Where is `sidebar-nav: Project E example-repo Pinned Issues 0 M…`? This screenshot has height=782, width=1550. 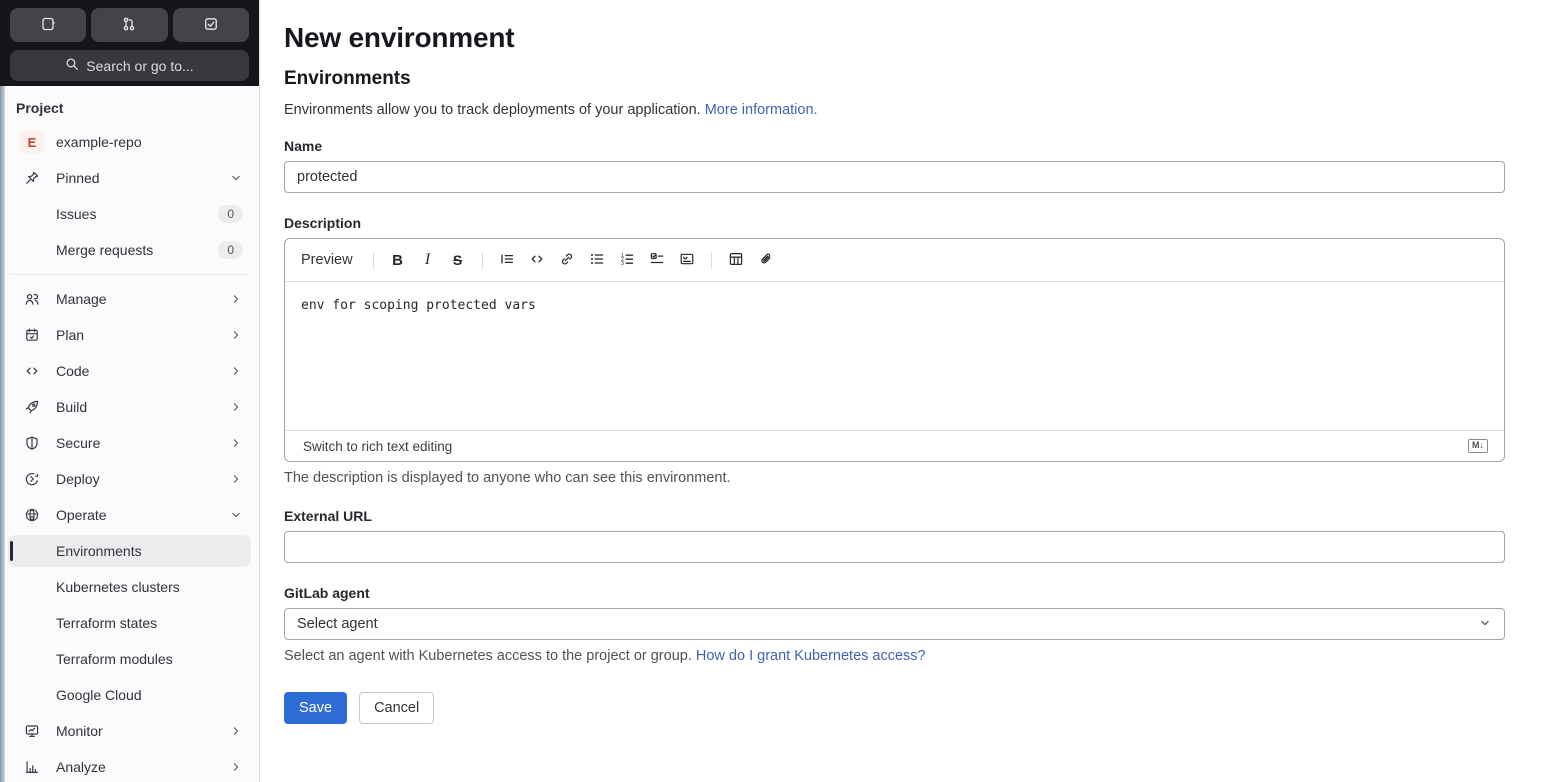 sidebar-nav: Project E example-repo Pinned Issues 0 M… is located at coordinates (129, 434).